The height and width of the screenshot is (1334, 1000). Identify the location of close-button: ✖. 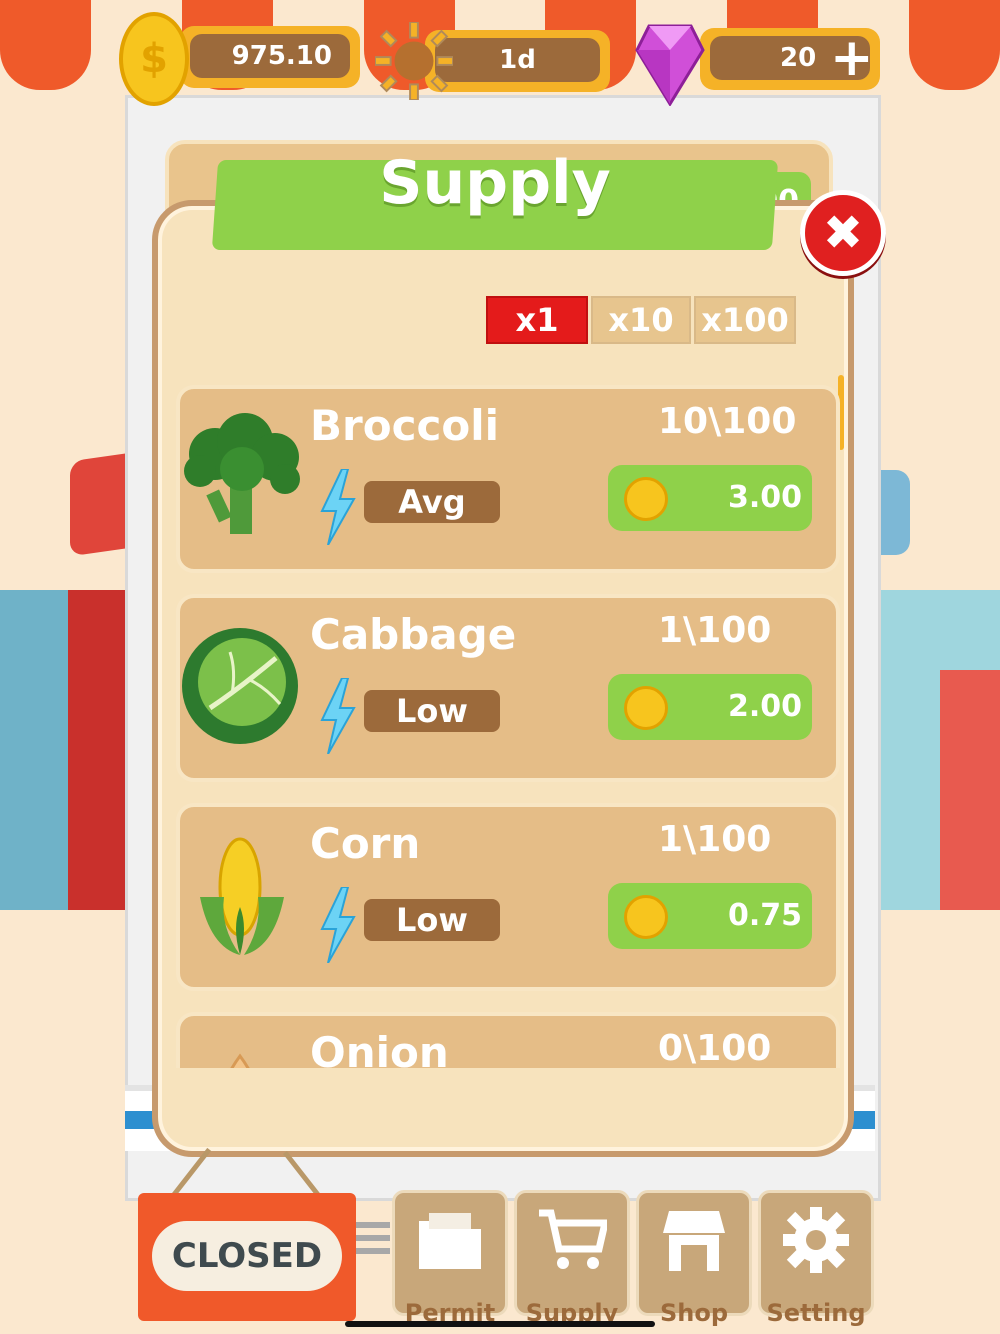
(843, 233).